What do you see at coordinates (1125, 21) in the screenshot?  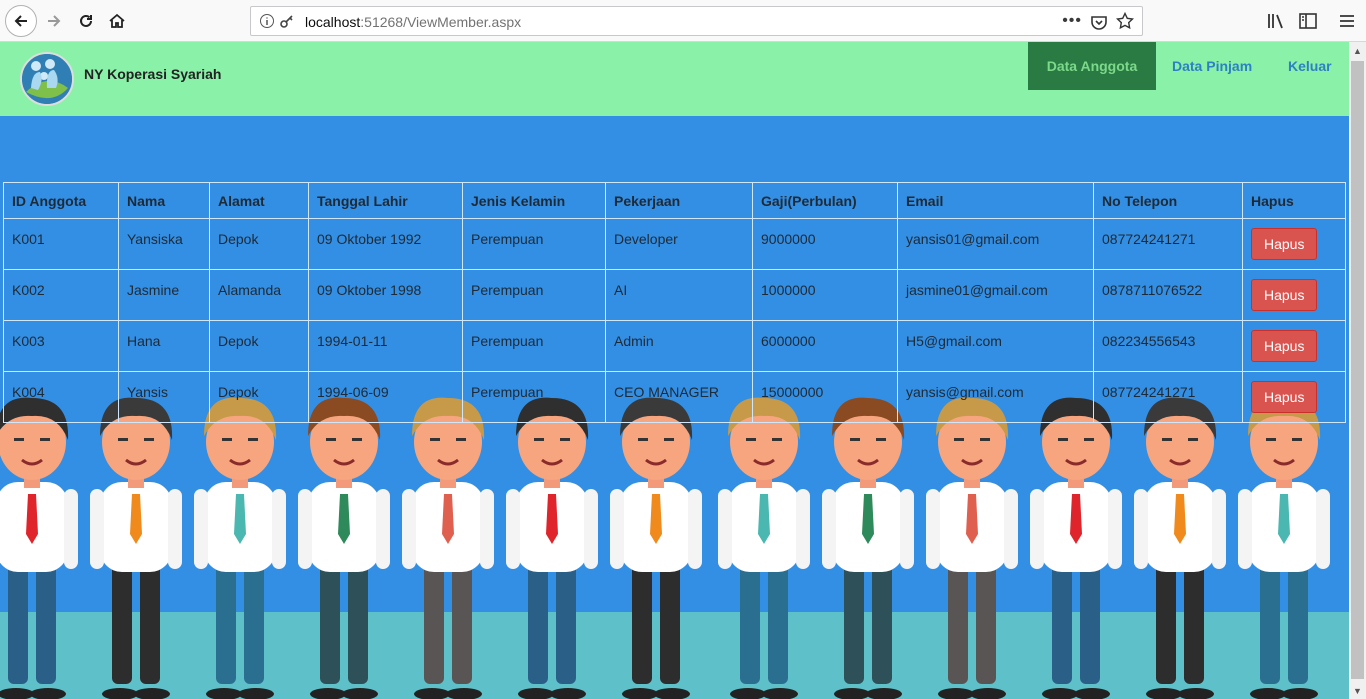 I see `bookmark-star-icon` at bounding box center [1125, 21].